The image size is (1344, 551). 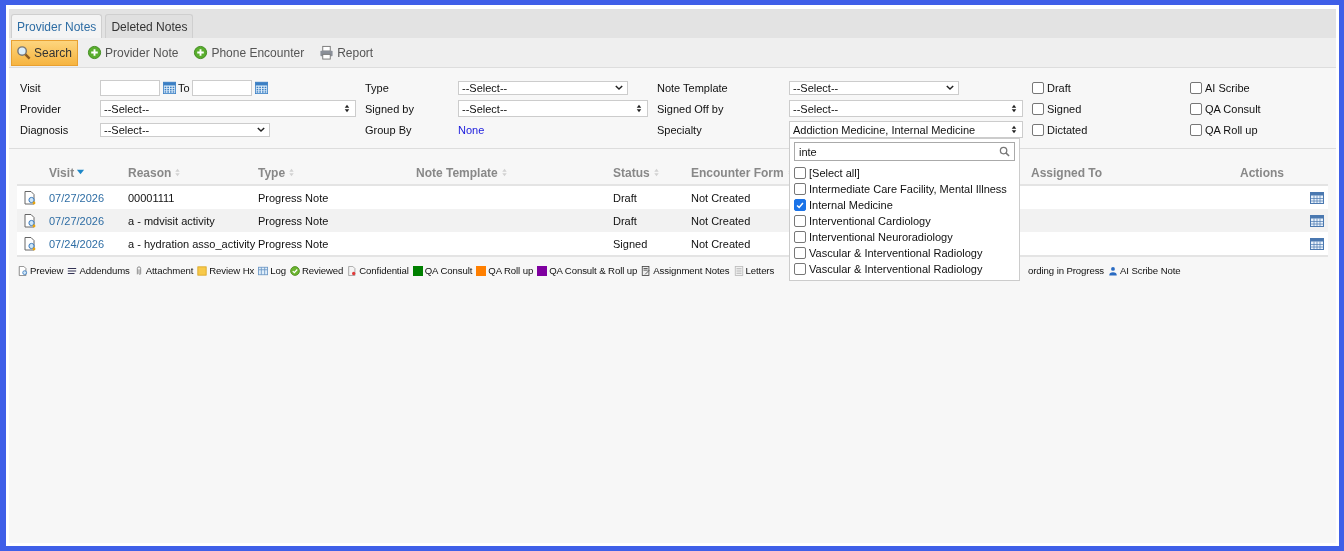 I want to click on legend-label: Confidential, so click(x=384, y=270).